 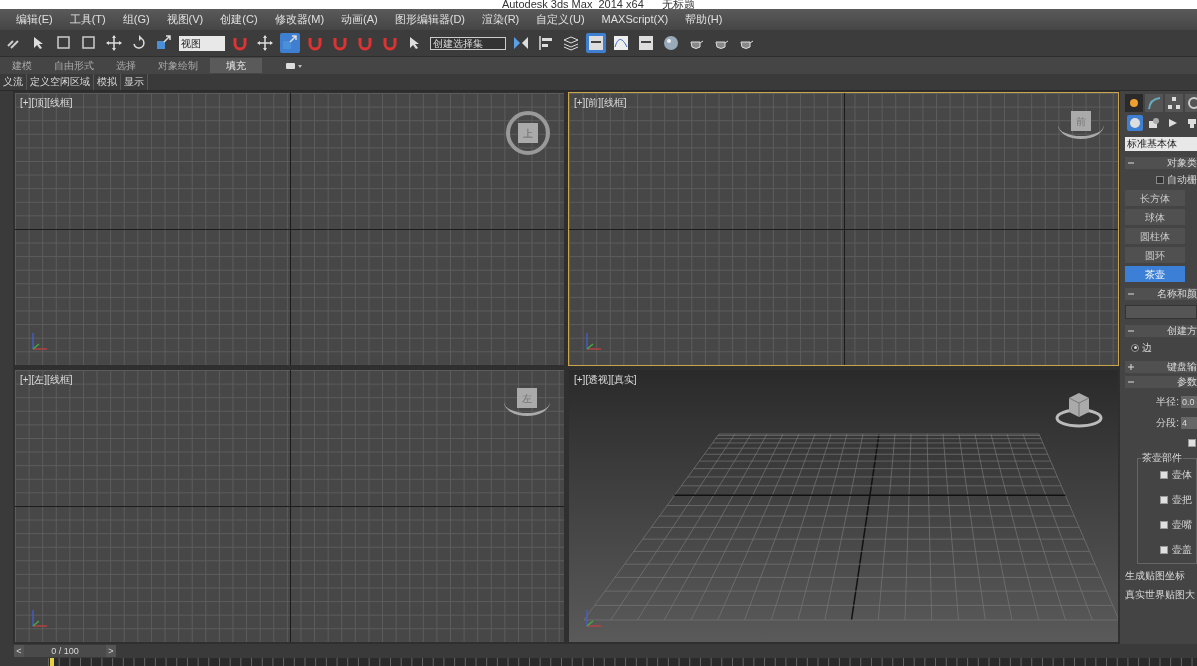 I want to click on menu-item: 图形编辑器(D), so click(x=429, y=19).